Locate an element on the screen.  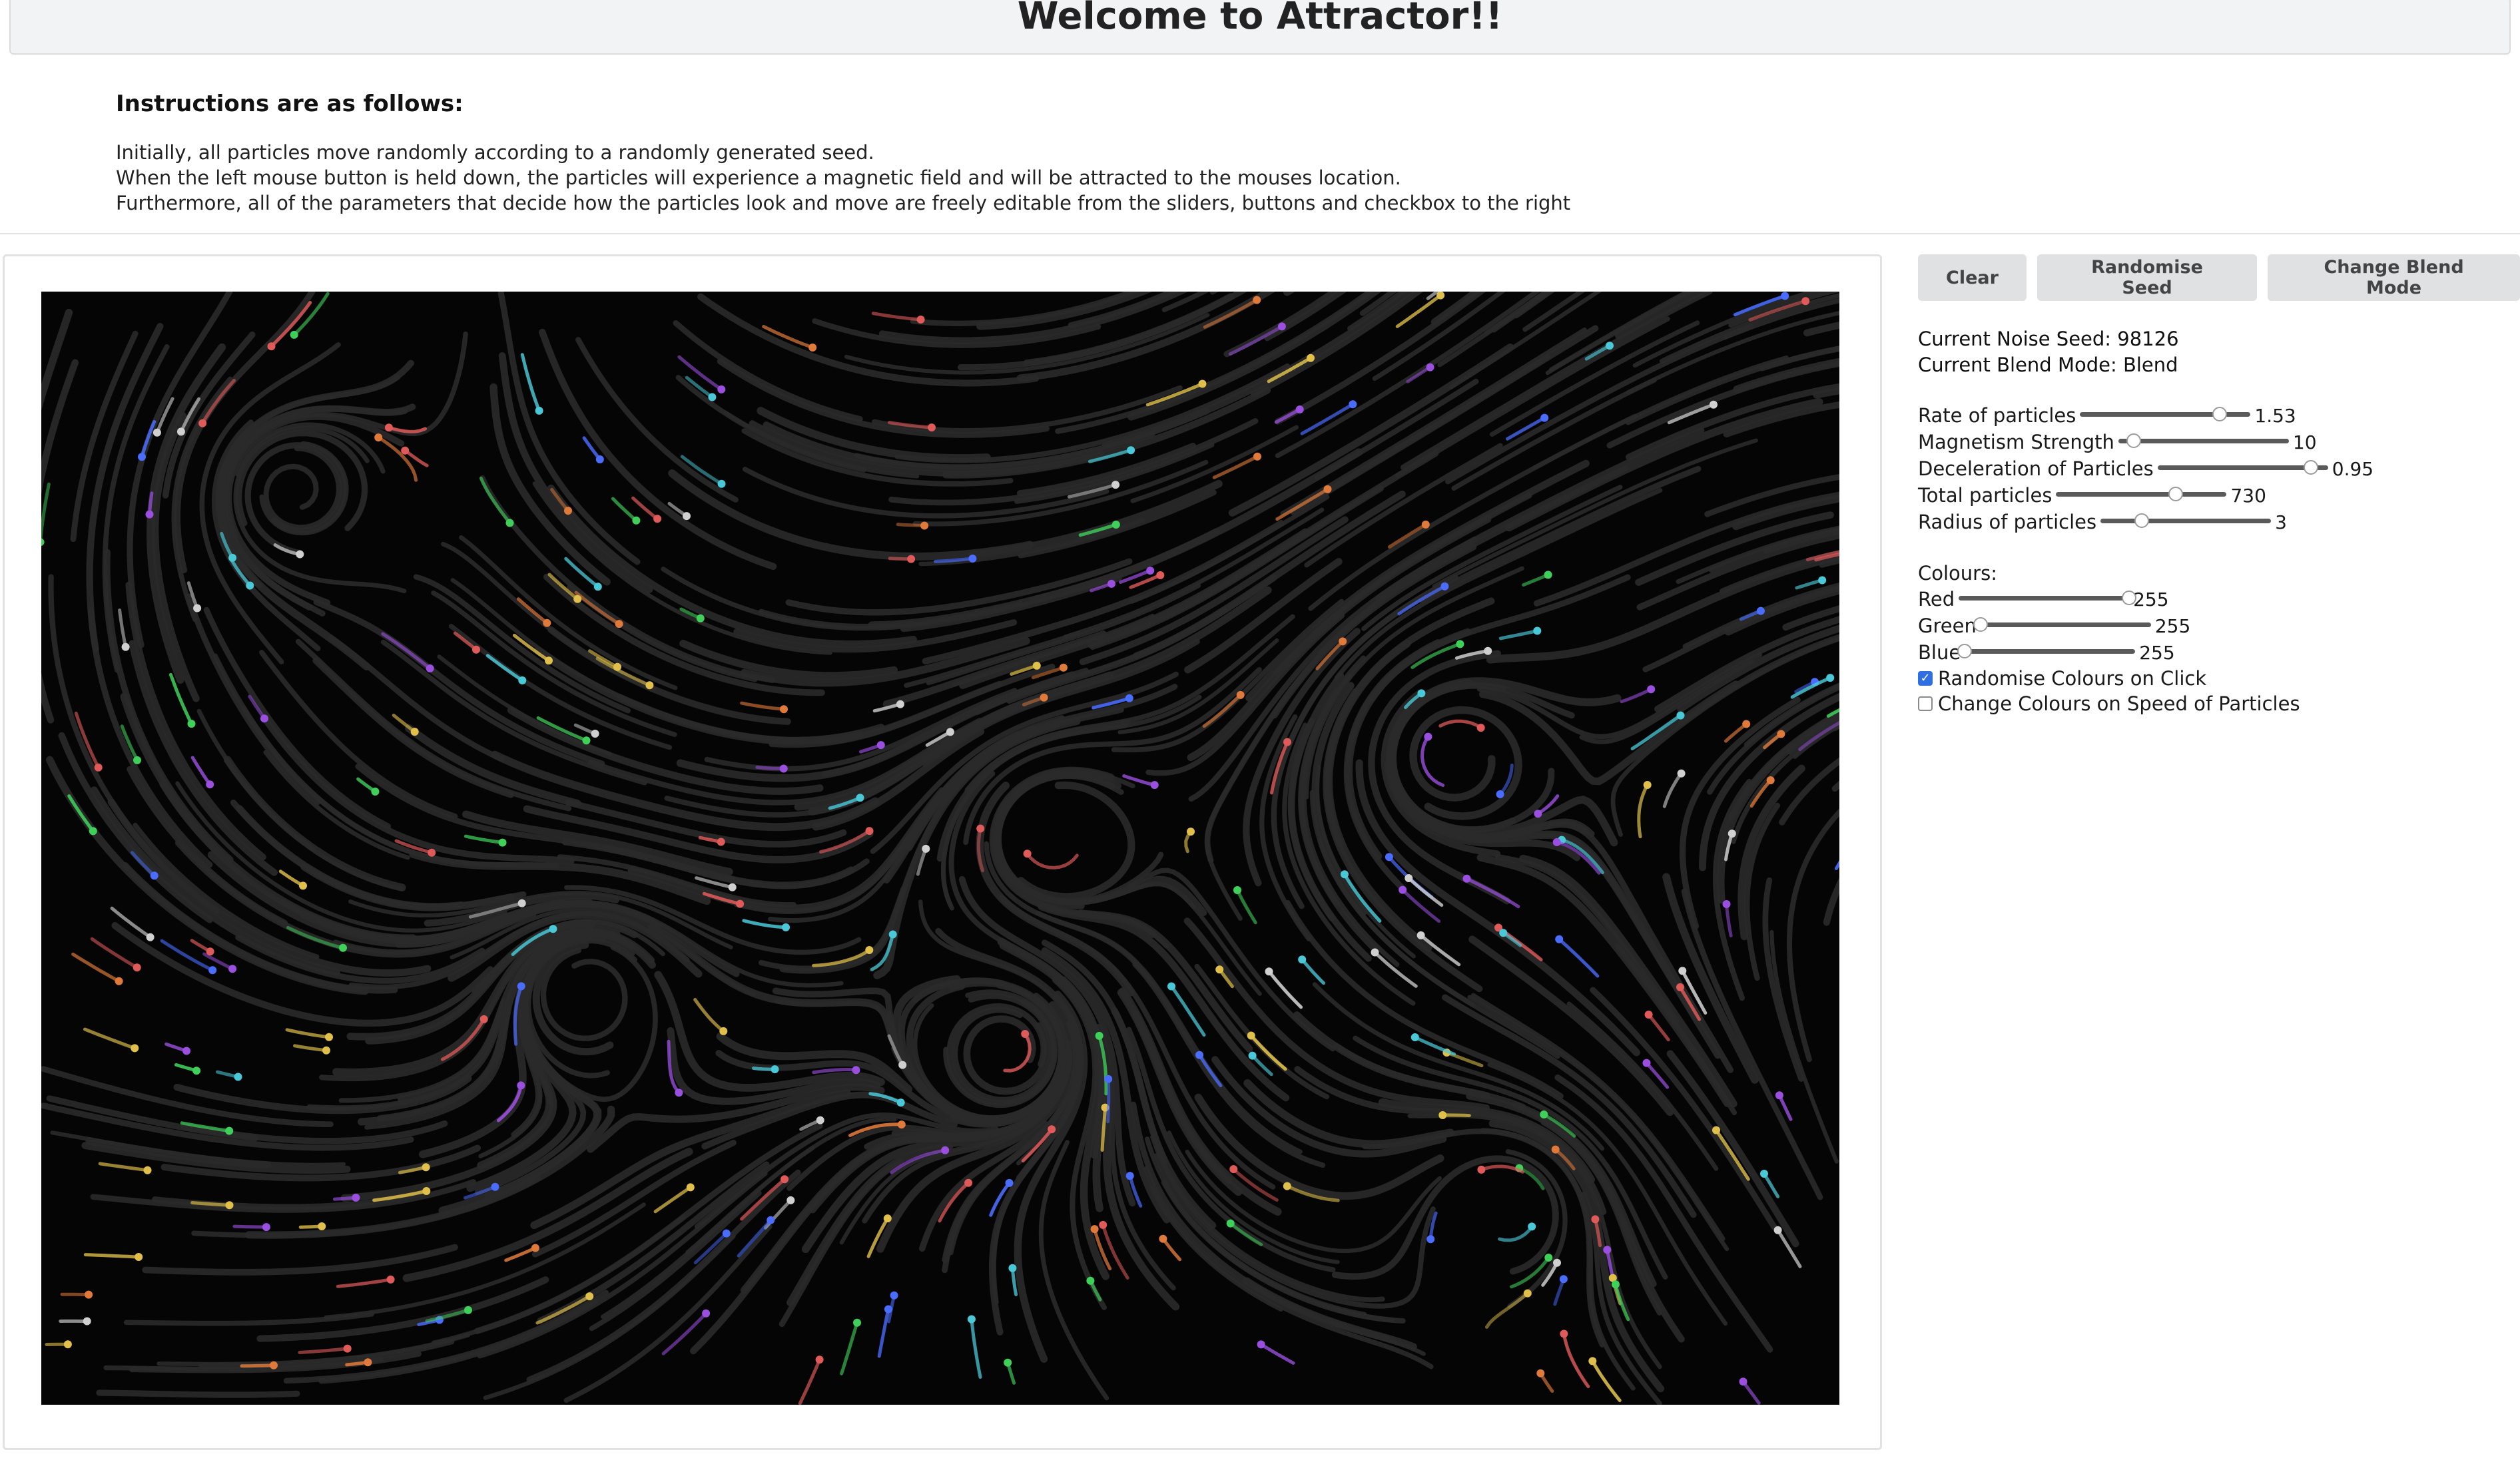
colours-heading: Colours: is located at coordinates (1957, 573).